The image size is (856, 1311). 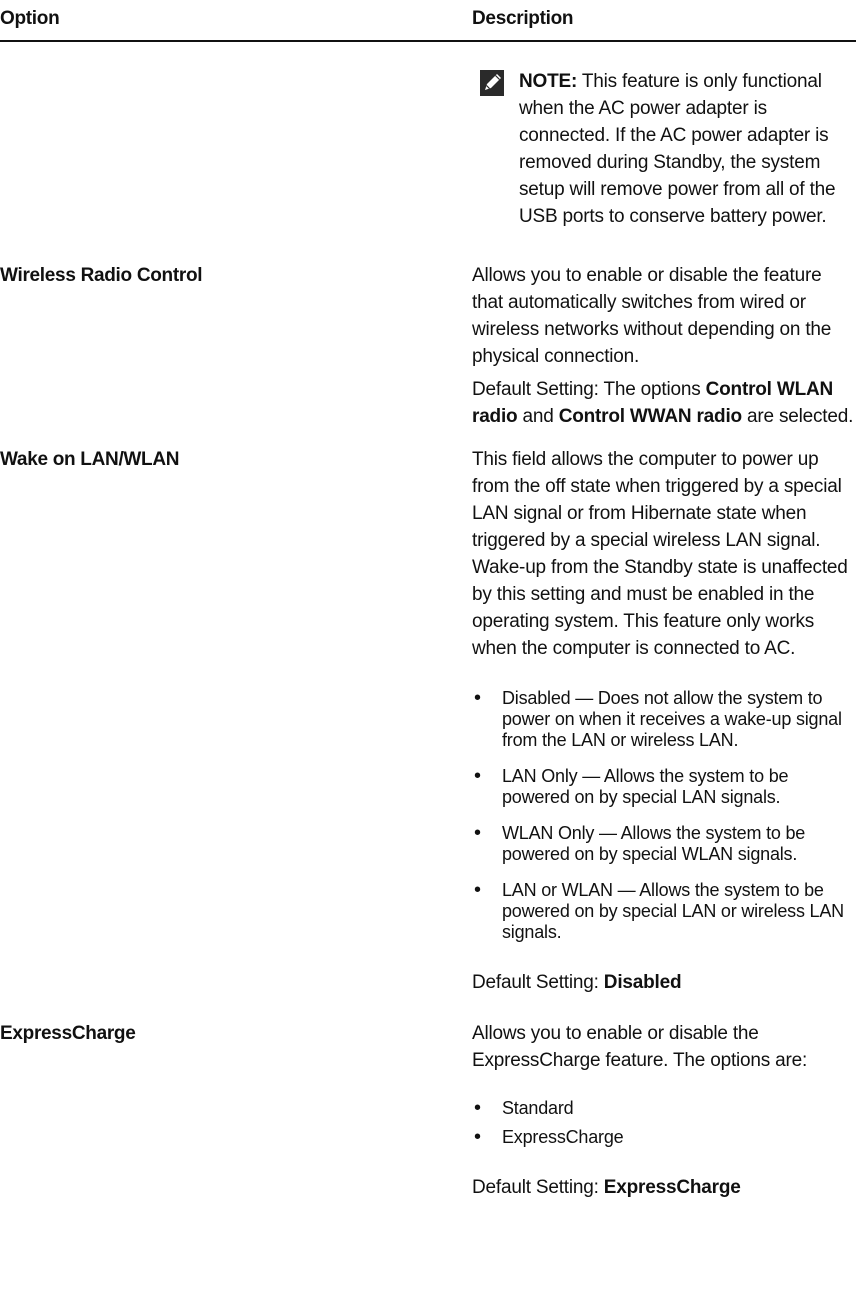 I want to click on option-name: Wireless Radio Control, so click(x=101, y=275).